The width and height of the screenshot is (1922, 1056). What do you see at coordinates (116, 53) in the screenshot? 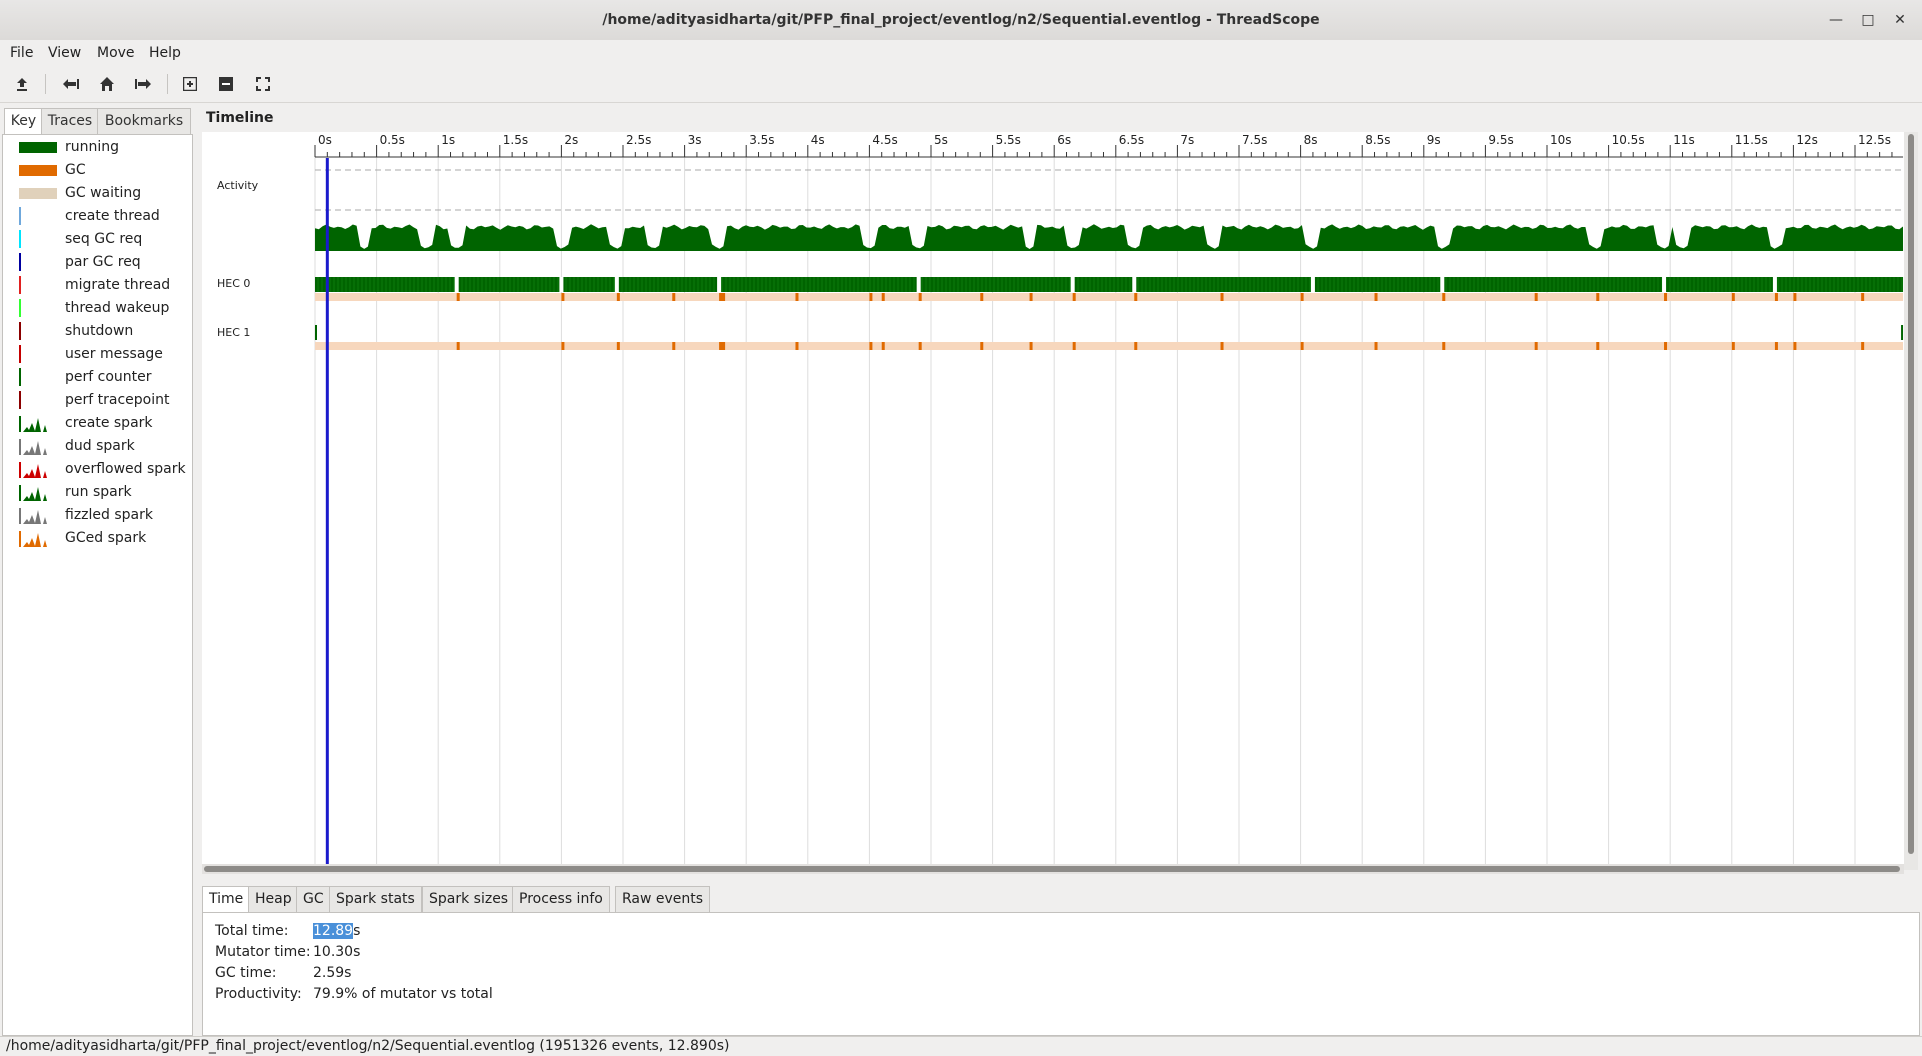
I see `menu-move: Move` at bounding box center [116, 53].